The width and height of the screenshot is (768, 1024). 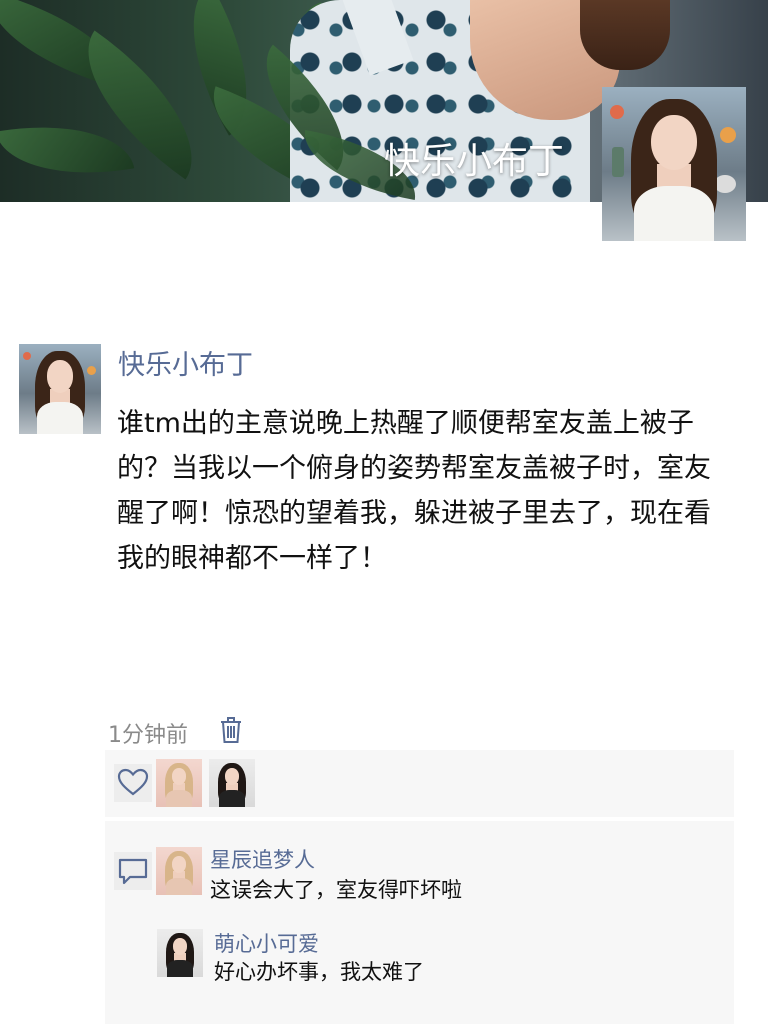 What do you see at coordinates (474, 161) in the screenshot?
I see `cover-owner-name: 快乐小布丁` at bounding box center [474, 161].